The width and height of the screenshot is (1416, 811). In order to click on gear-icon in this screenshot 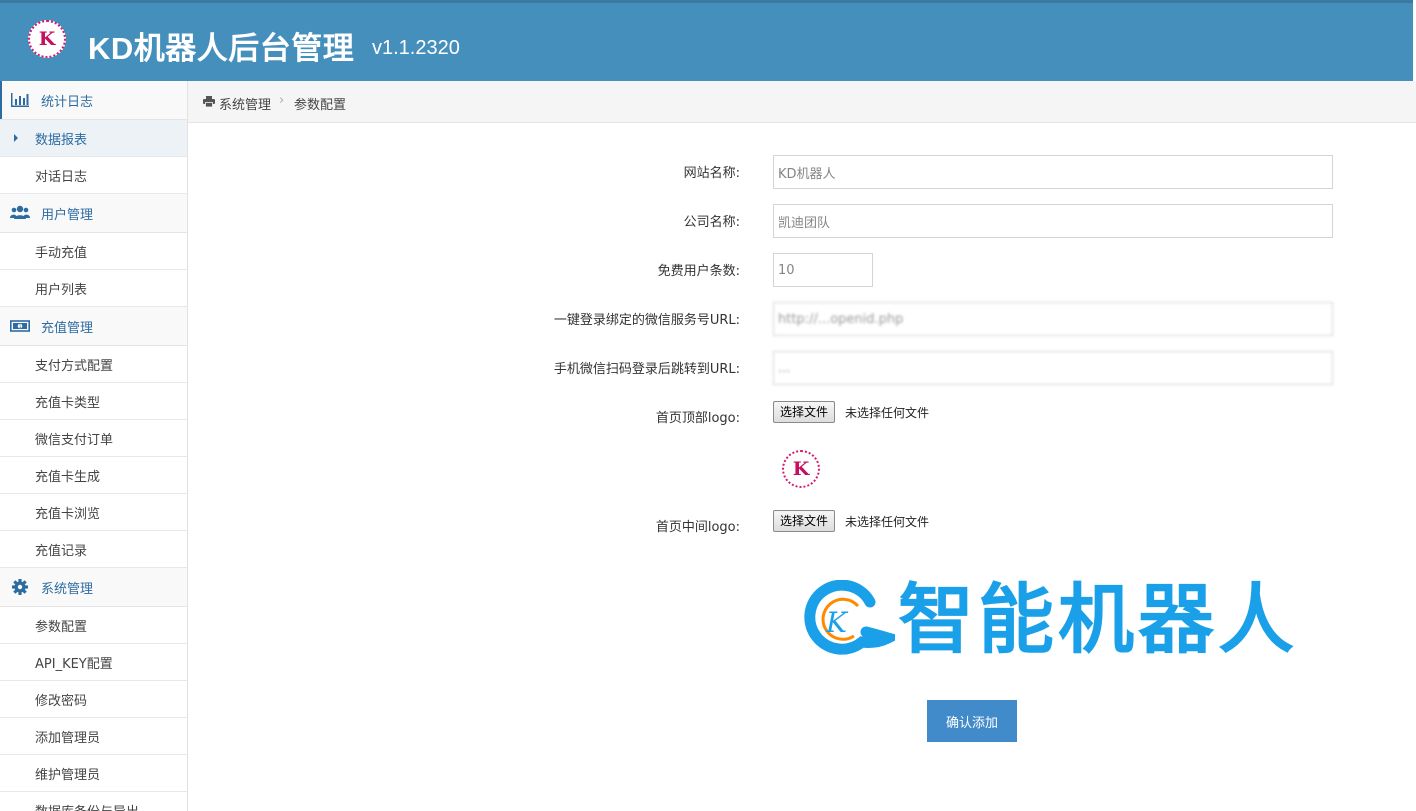, I will do `click(20, 587)`.